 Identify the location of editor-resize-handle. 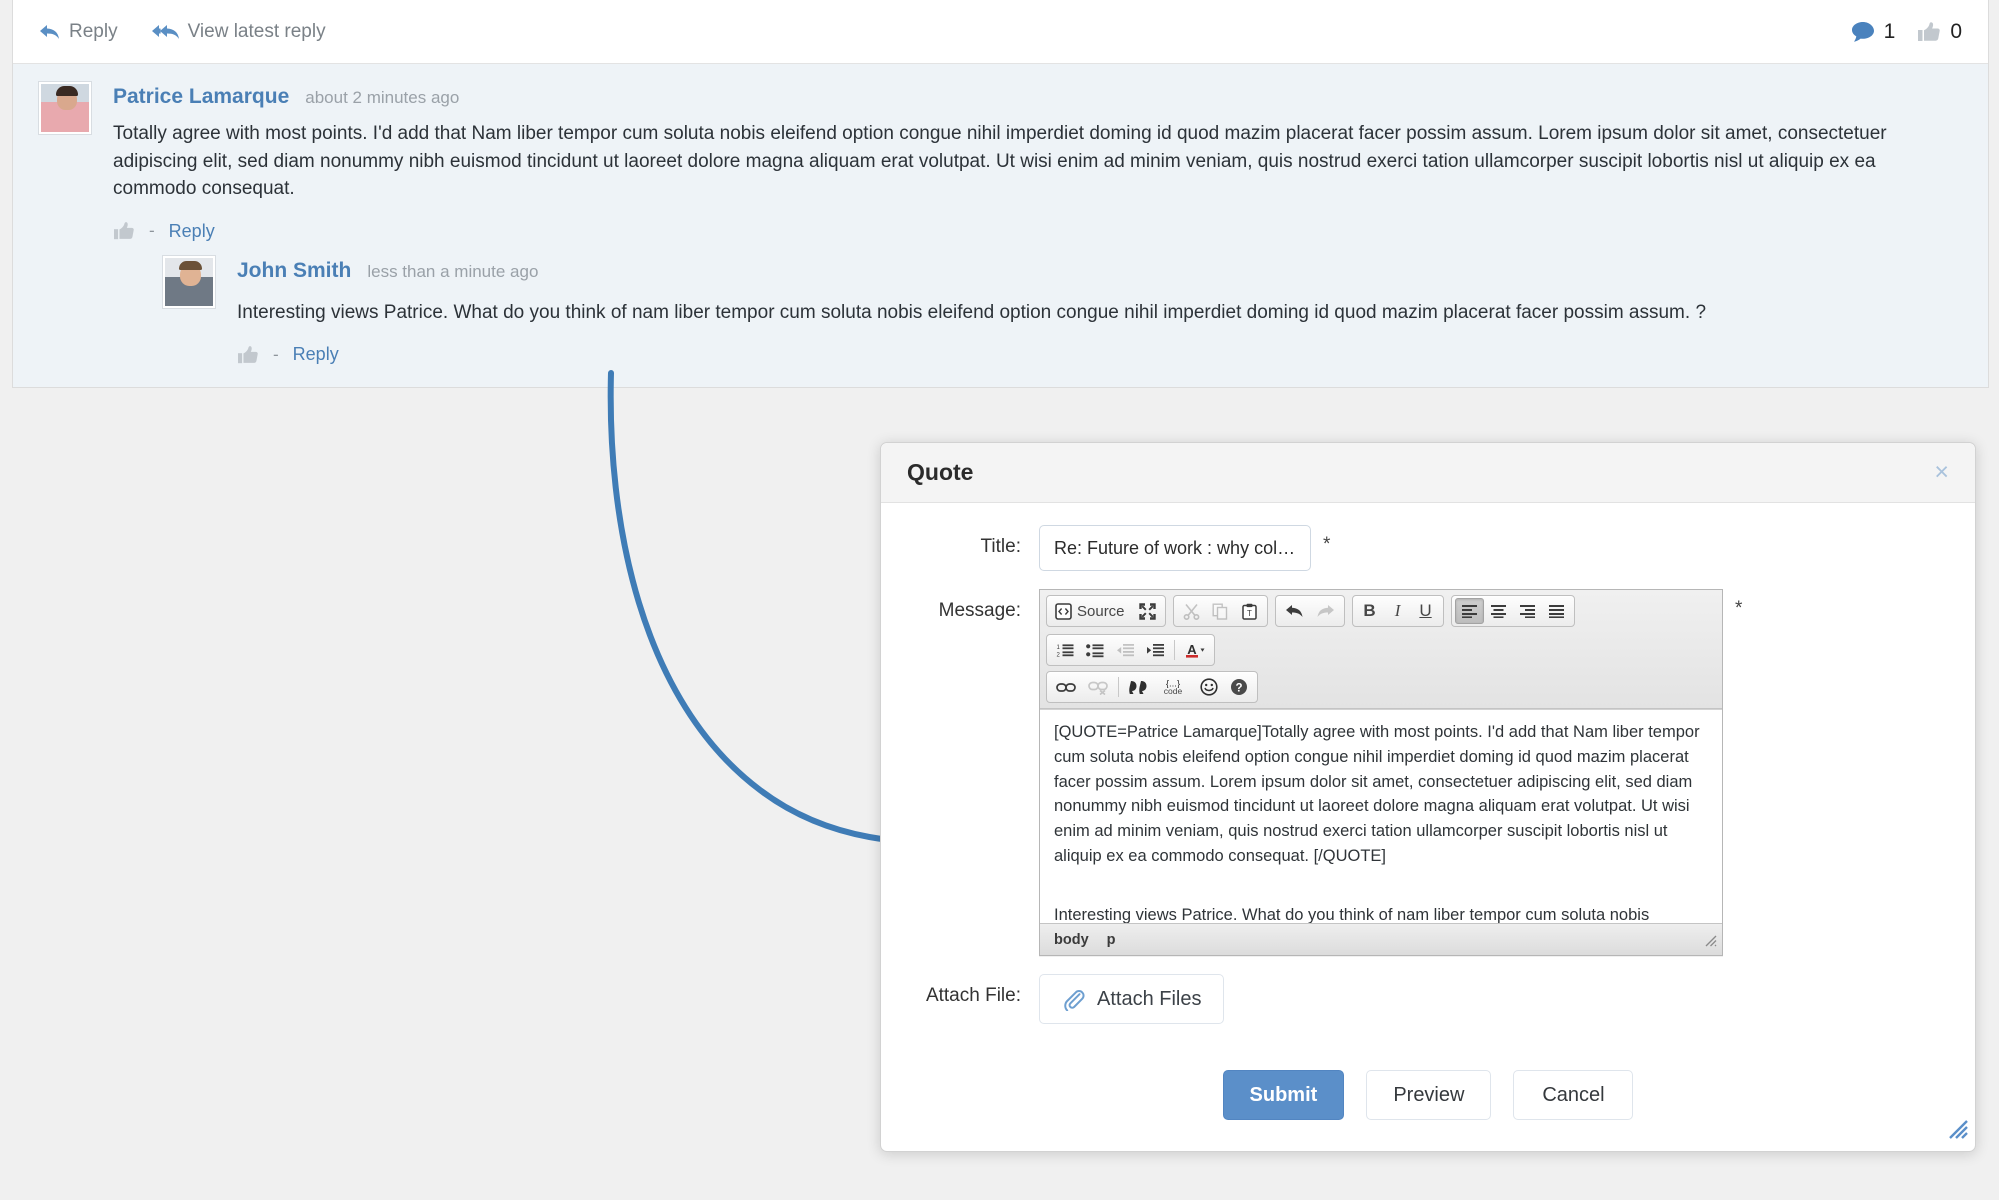
(1710, 942).